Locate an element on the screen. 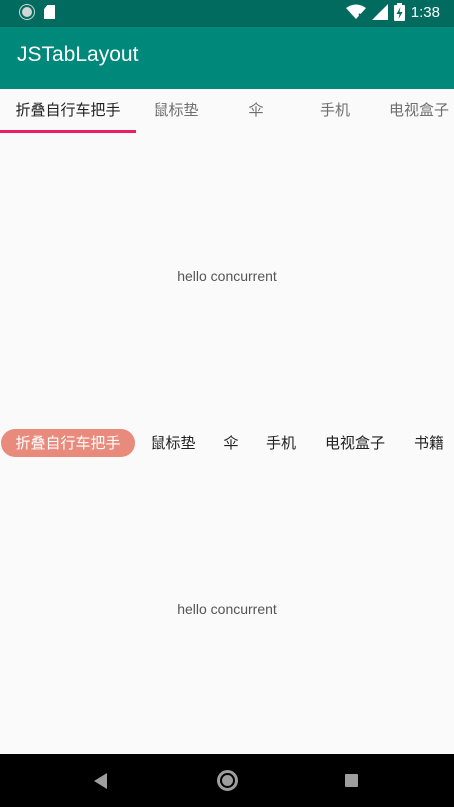 The image size is (454, 807). status-bar: 1:38 is located at coordinates (227, 13).